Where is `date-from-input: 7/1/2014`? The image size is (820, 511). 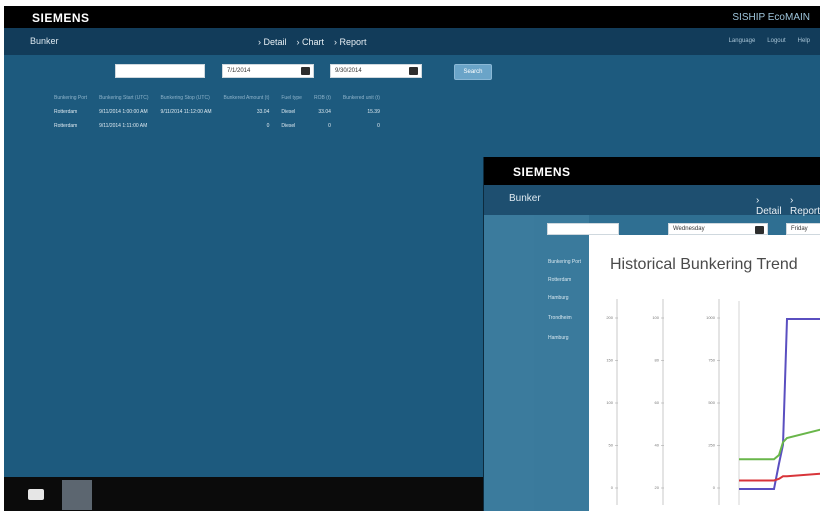 date-from-input: 7/1/2014 is located at coordinates (268, 71).